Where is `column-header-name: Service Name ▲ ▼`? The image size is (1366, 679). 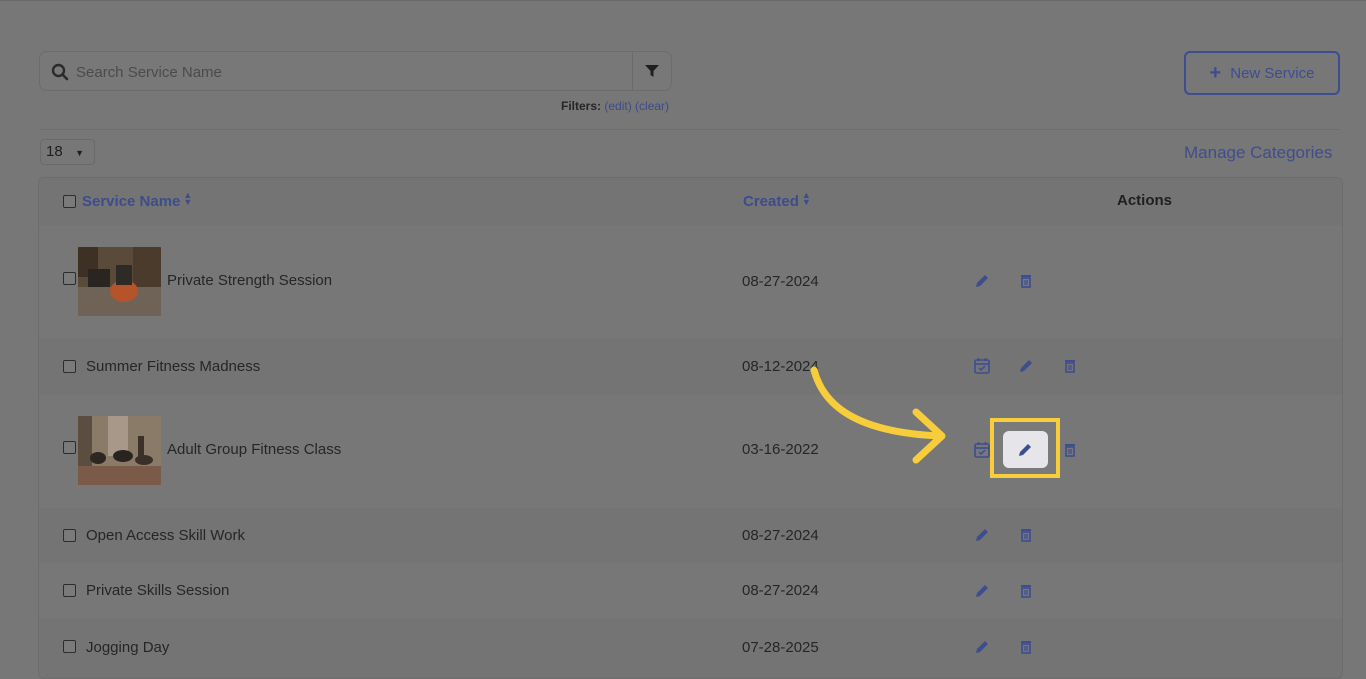
column-header-name: Service Name ▲ ▼ is located at coordinates (137, 200).